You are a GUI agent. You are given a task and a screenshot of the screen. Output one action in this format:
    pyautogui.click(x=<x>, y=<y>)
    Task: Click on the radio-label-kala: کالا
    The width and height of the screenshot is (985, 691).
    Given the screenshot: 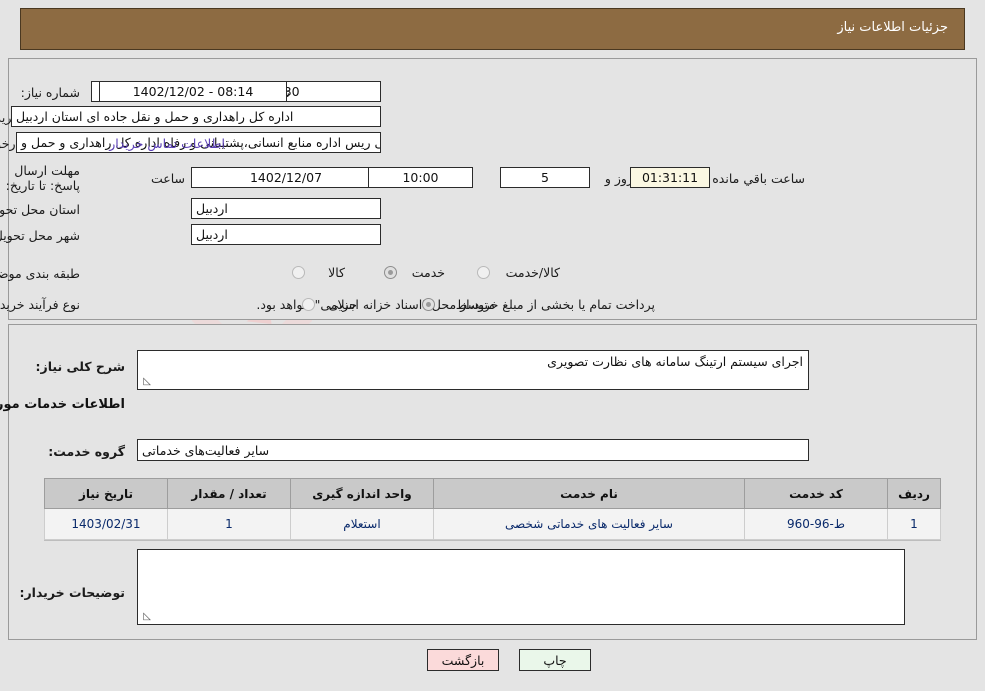 What is the action you would take?
    pyautogui.click(x=336, y=272)
    